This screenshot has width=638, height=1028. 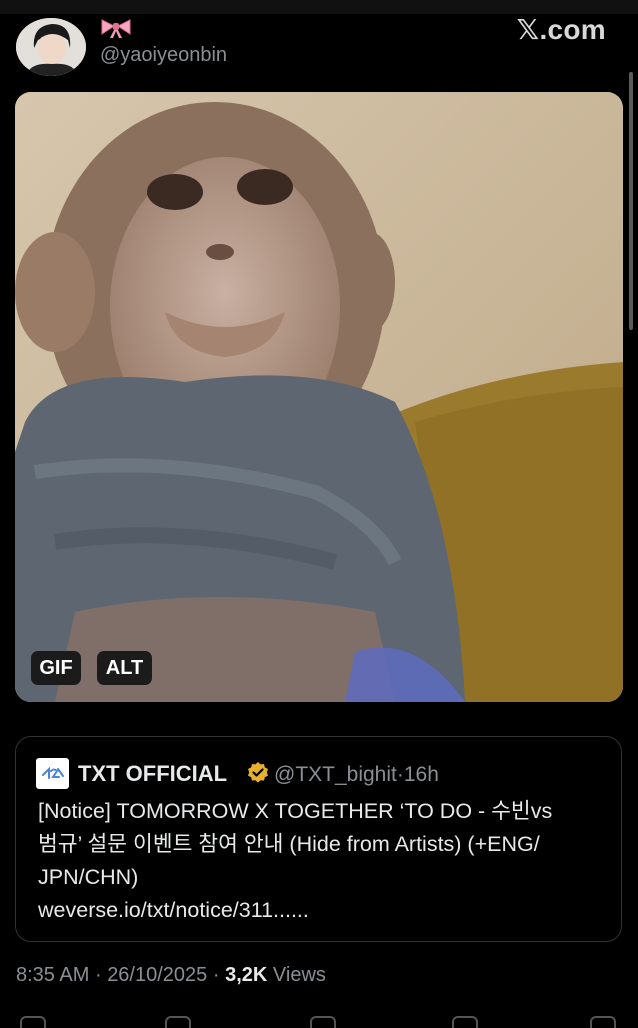 I want to click on quoted-handle: @TXT_bighit, so click(x=335, y=774).